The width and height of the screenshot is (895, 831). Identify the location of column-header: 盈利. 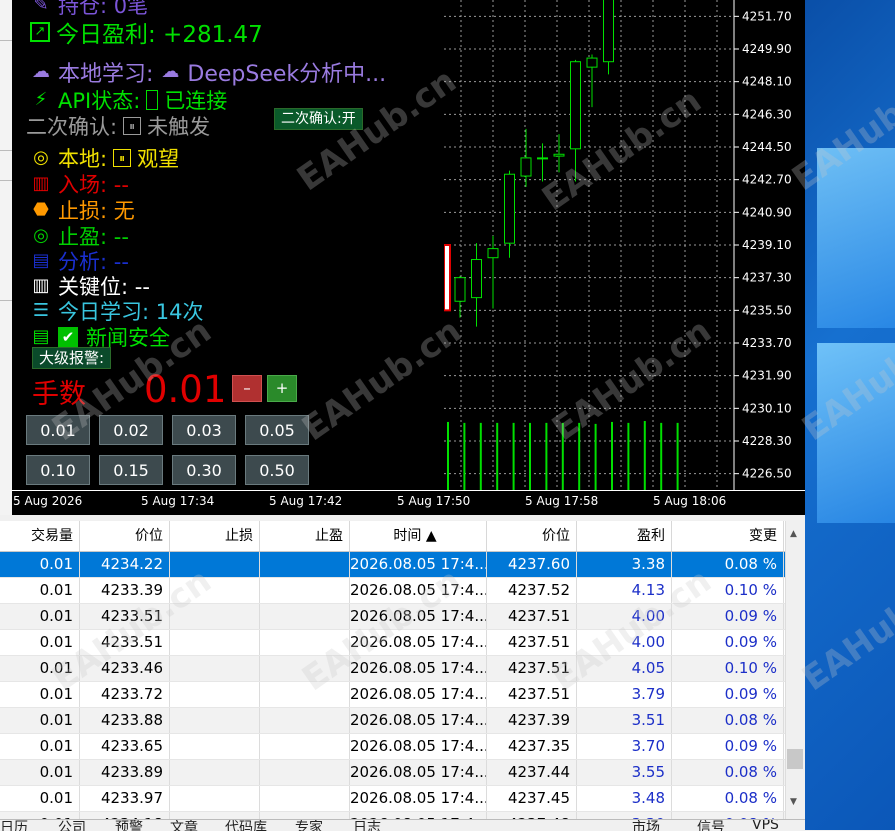
(624, 536).